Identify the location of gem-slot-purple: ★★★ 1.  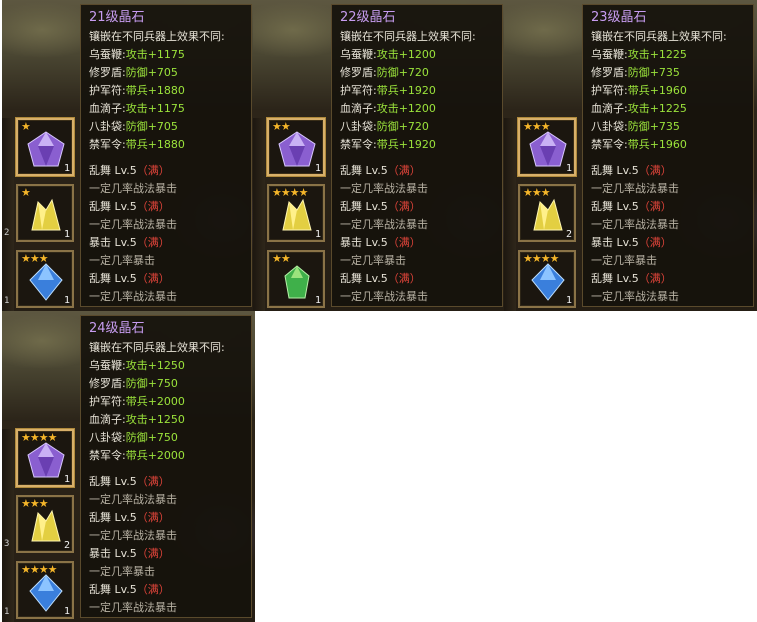
(547, 147).